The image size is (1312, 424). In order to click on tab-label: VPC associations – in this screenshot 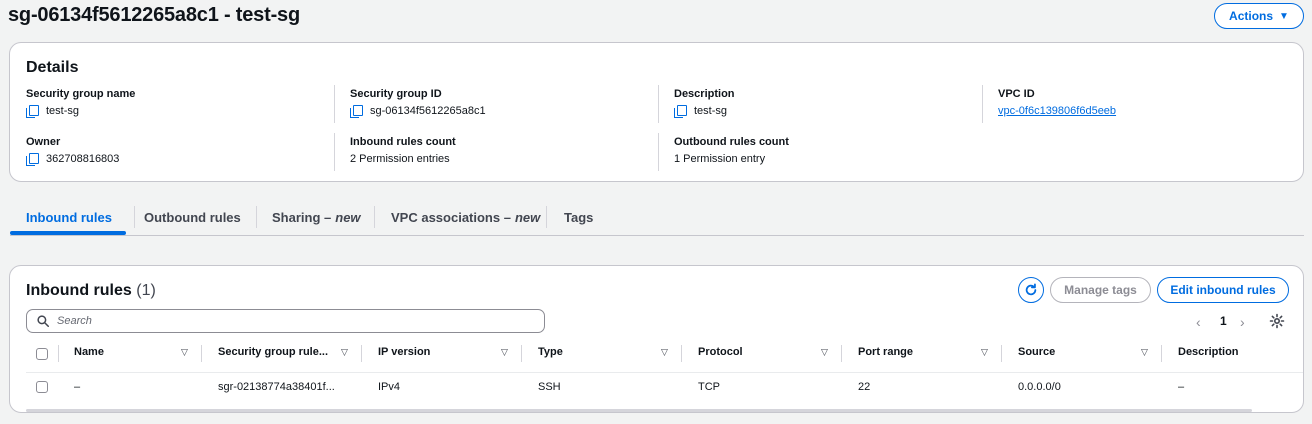, I will do `click(451, 217)`.